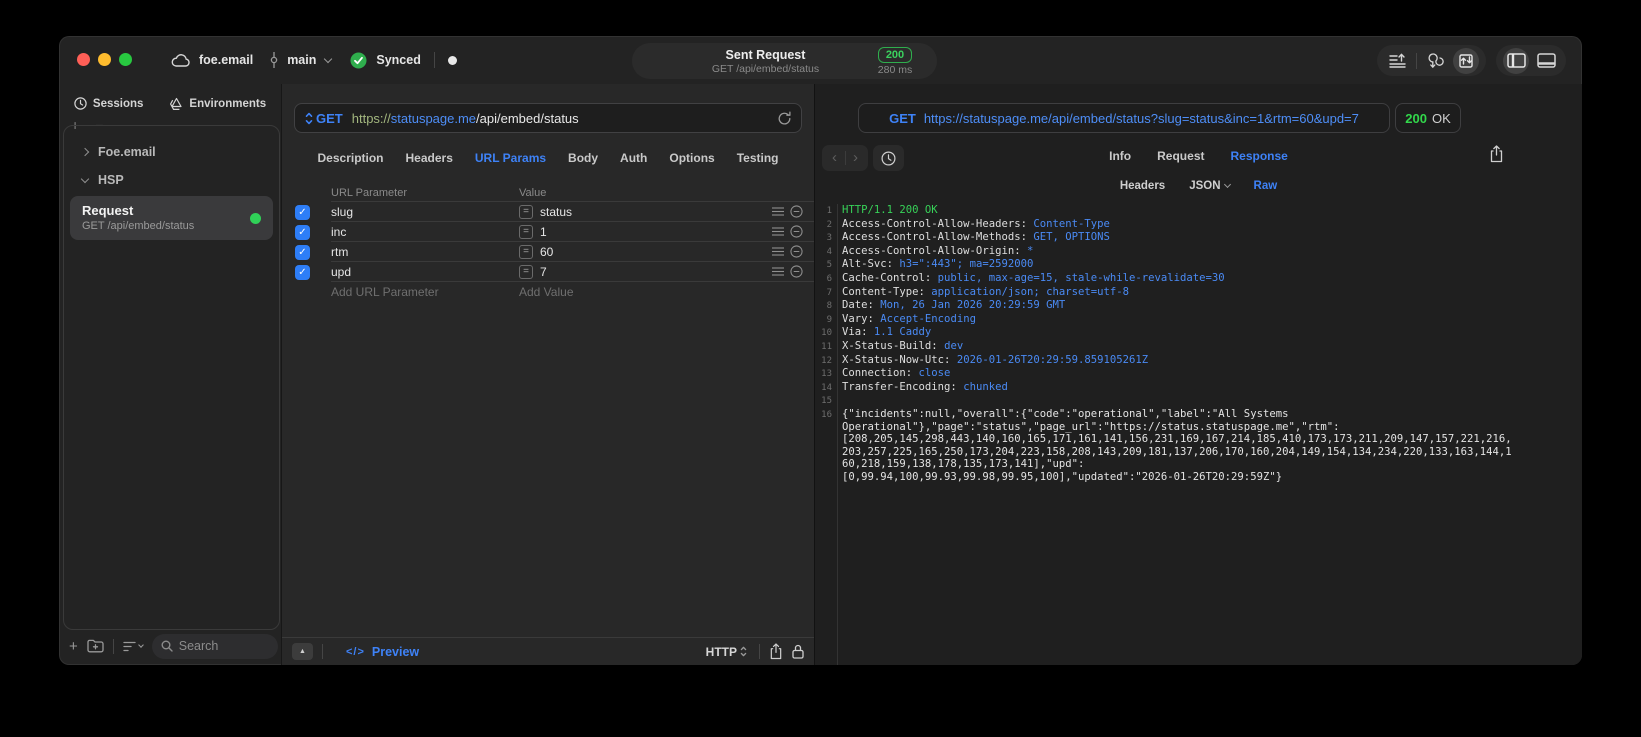 The height and width of the screenshot is (737, 1641). I want to click on subtab-json: JSON, so click(1210, 186).